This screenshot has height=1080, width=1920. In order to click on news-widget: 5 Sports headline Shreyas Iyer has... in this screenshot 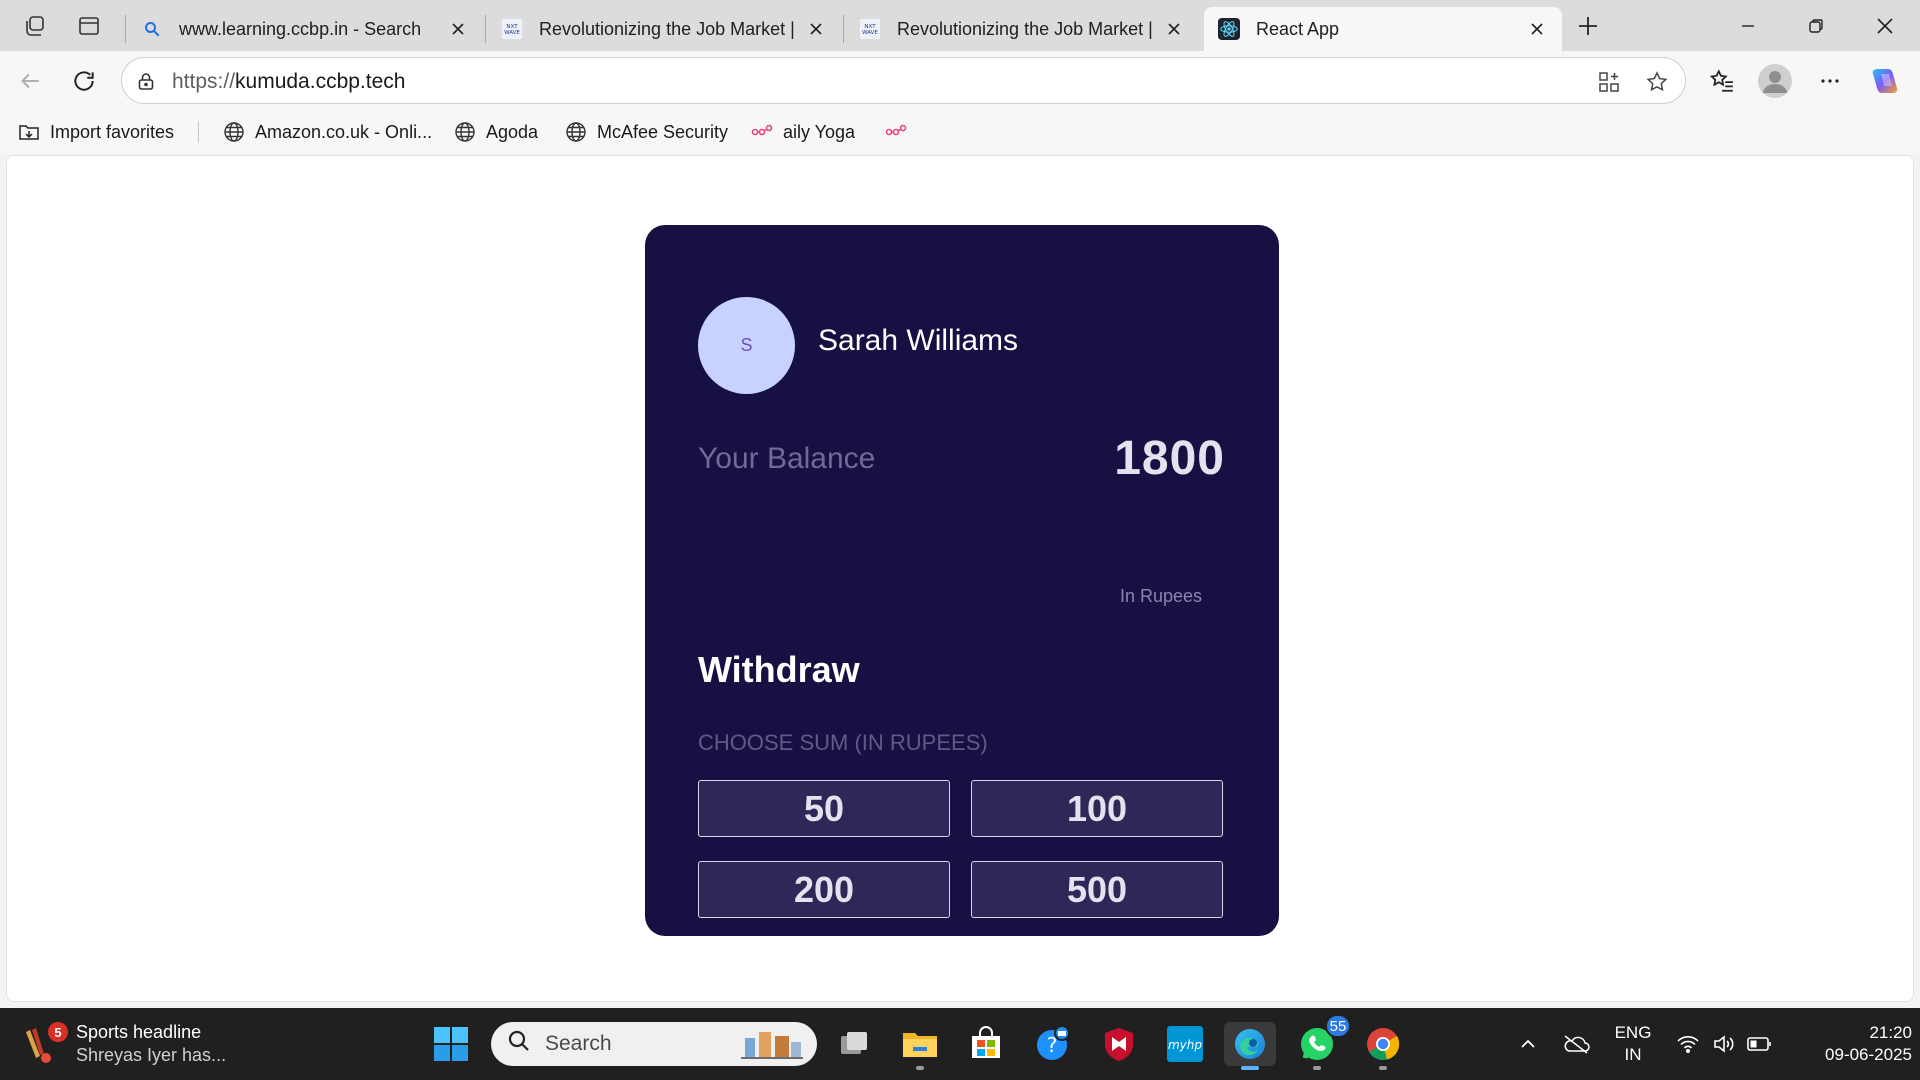, I will do `click(124, 1044)`.